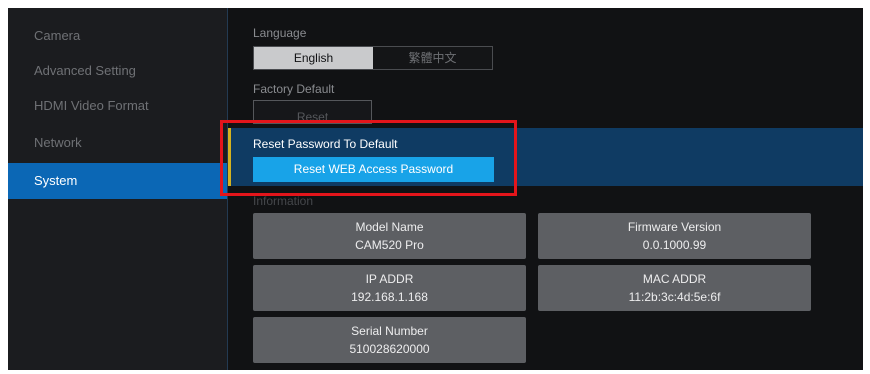 This screenshot has width=870, height=374. Describe the element at coordinates (389, 340) in the screenshot. I see `info-tile-serial-number: Serial Number 510028620000` at that location.